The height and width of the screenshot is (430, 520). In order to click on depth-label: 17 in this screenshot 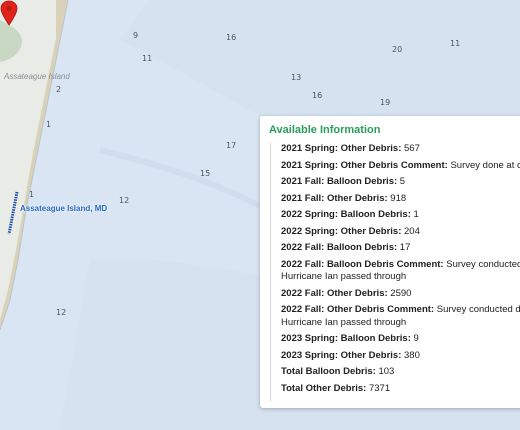, I will do `click(231, 145)`.